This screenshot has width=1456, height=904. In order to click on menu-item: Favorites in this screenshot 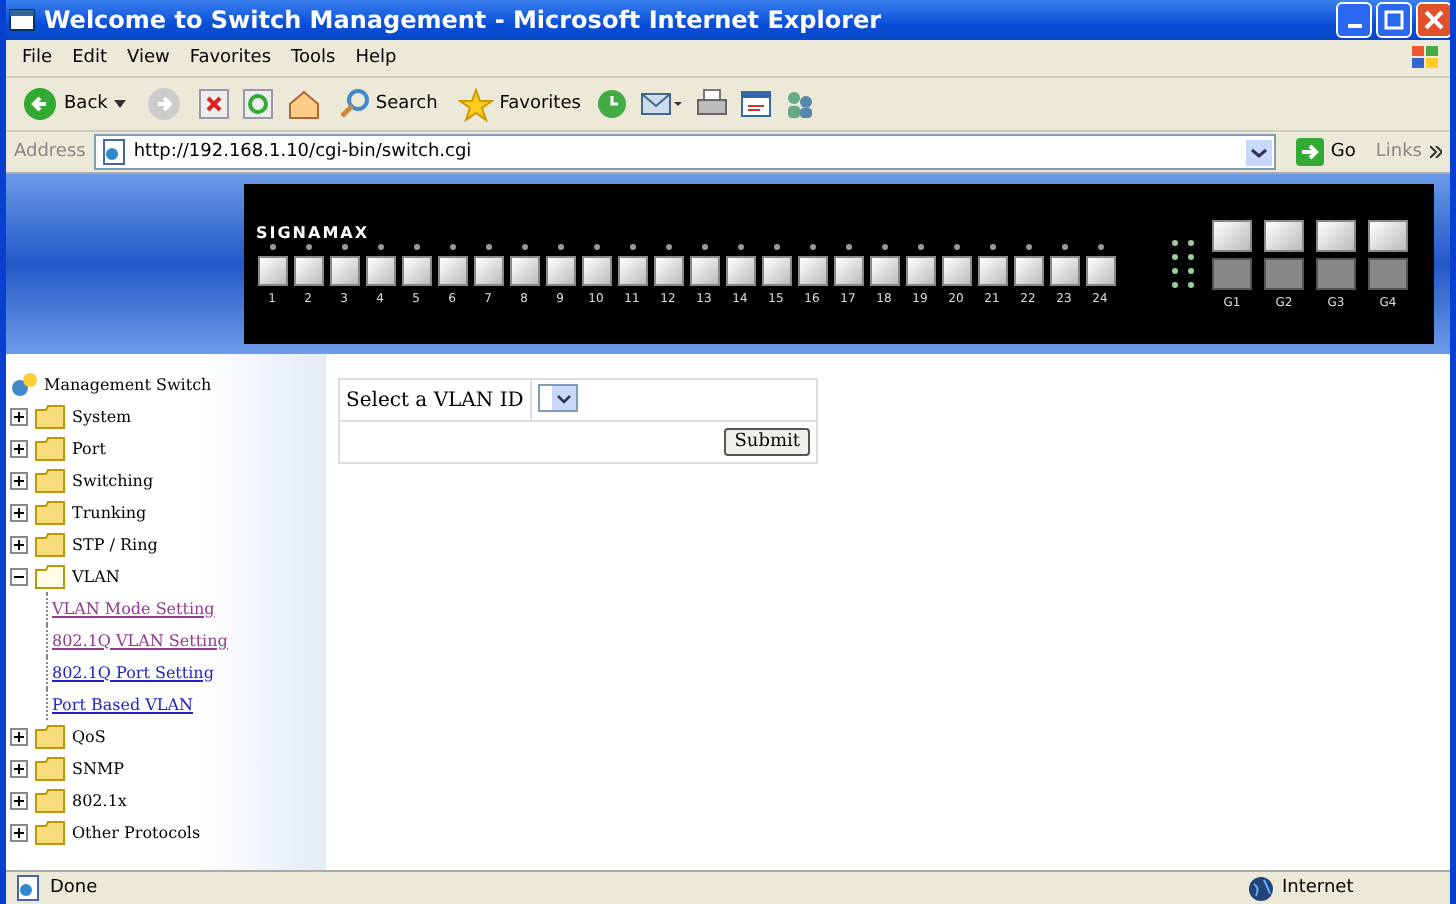, I will do `click(230, 58)`.